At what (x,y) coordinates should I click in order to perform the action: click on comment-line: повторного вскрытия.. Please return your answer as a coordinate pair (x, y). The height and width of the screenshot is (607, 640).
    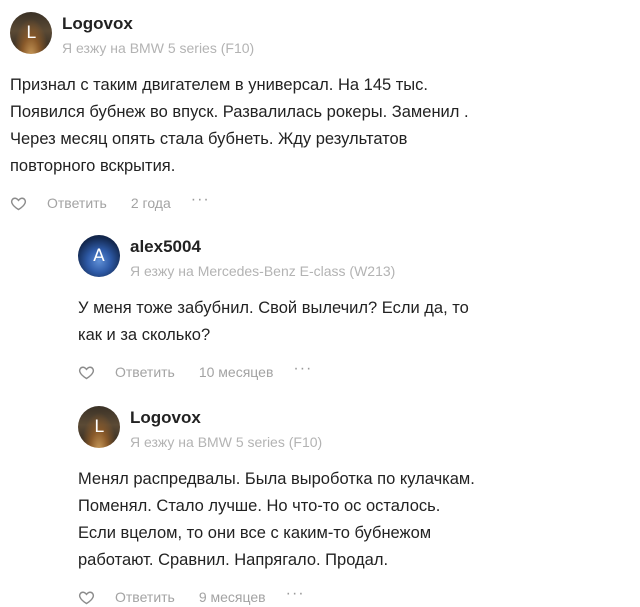
    Looking at the image, I should click on (93, 166).